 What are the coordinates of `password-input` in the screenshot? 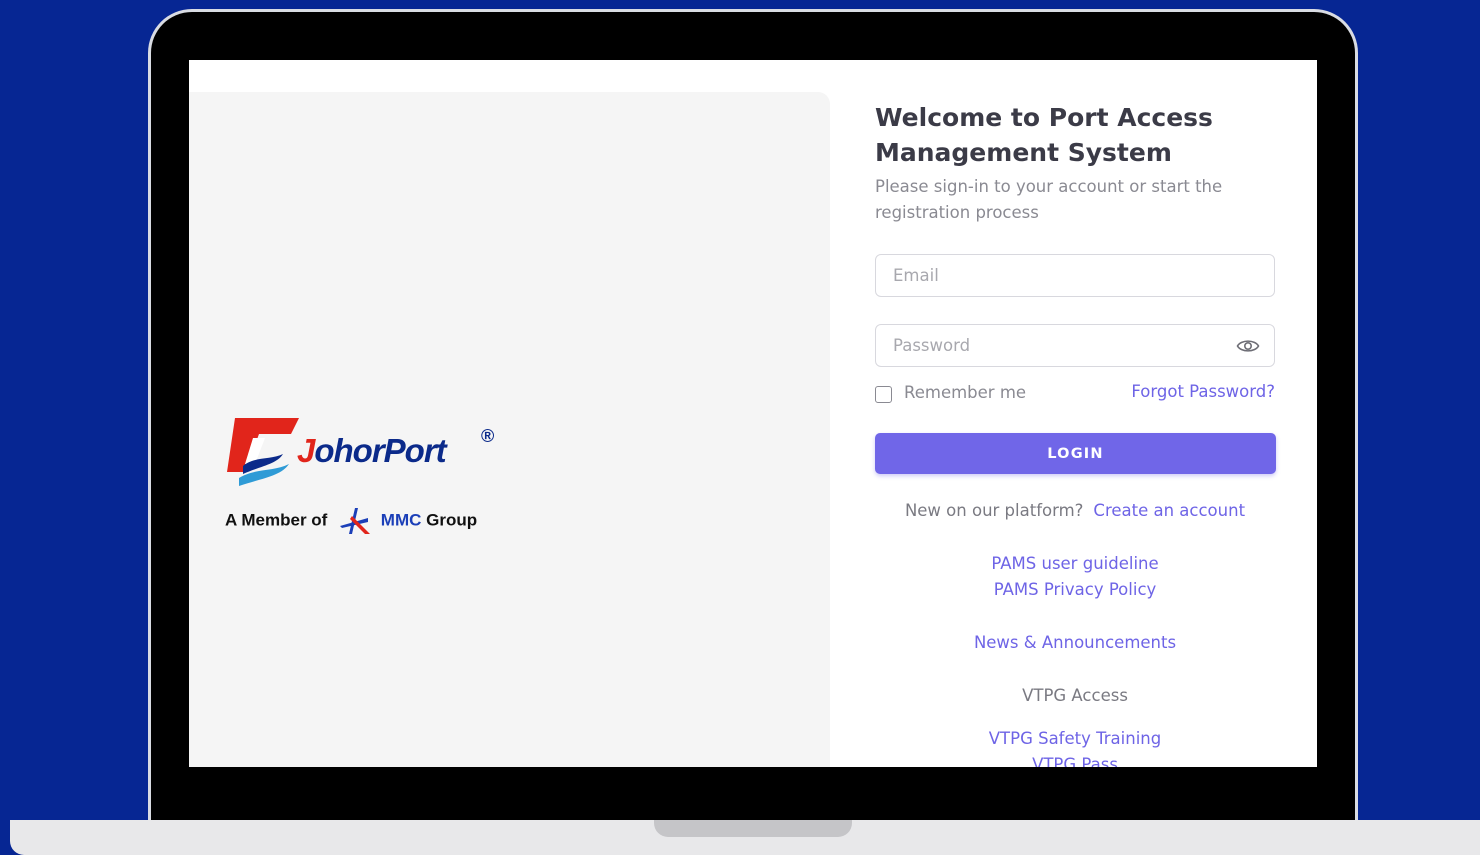 It's located at (1054, 345).